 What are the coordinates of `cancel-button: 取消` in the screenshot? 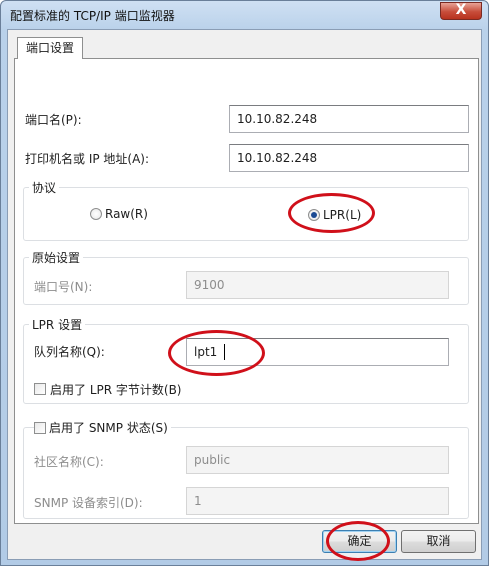 It's located at (438, 541).